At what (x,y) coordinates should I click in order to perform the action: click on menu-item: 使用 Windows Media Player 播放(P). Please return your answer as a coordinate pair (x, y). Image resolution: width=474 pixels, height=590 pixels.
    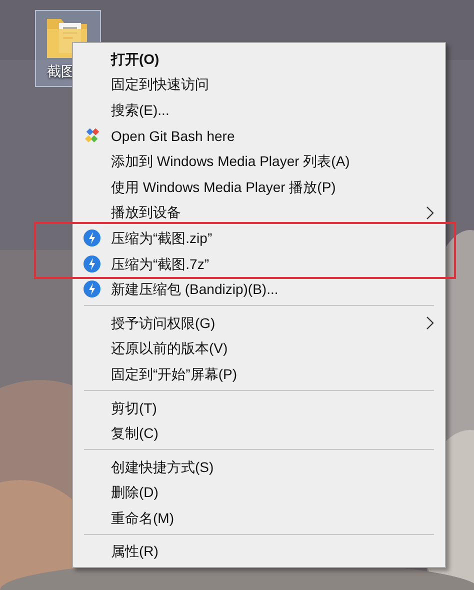
    Looking at the image, I should click on (259, 187).